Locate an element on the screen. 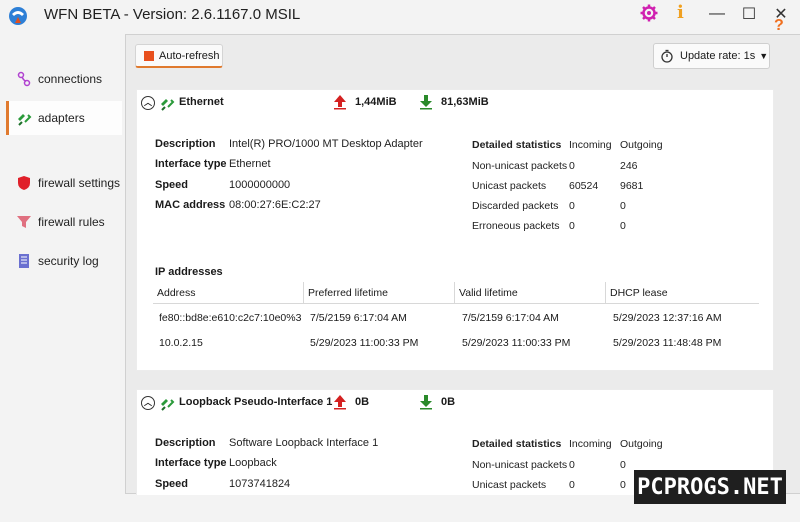 The image size is (800, 522). update-rate-label: Update rate: 1s is located at coordinates (718, 56).